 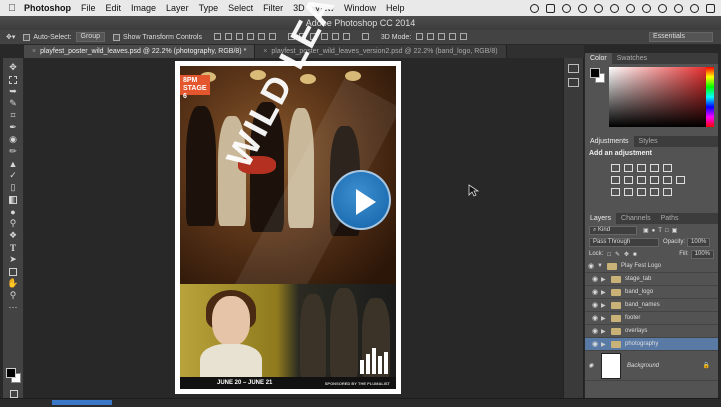 I want to click on layer-row: ◉ ▶ photography, so click(x=651, y=344).